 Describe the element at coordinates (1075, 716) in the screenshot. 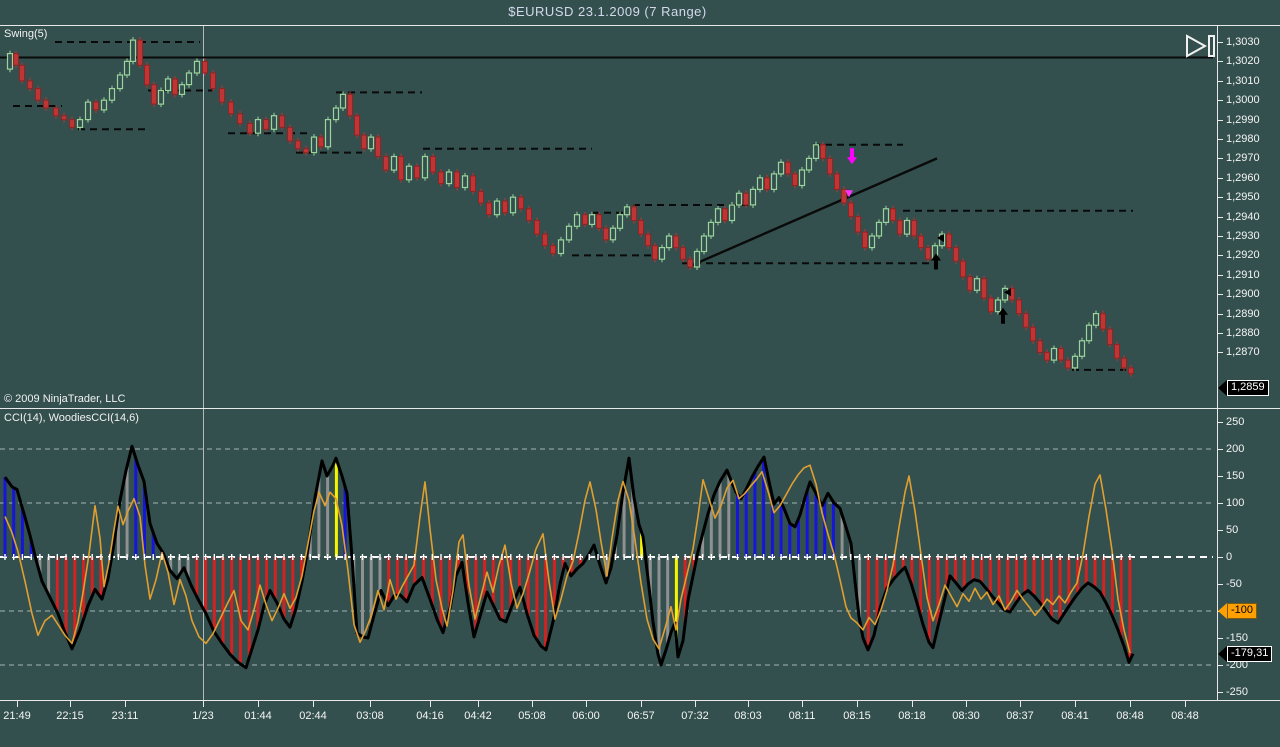

I see `time-label: 08:41` at that location.